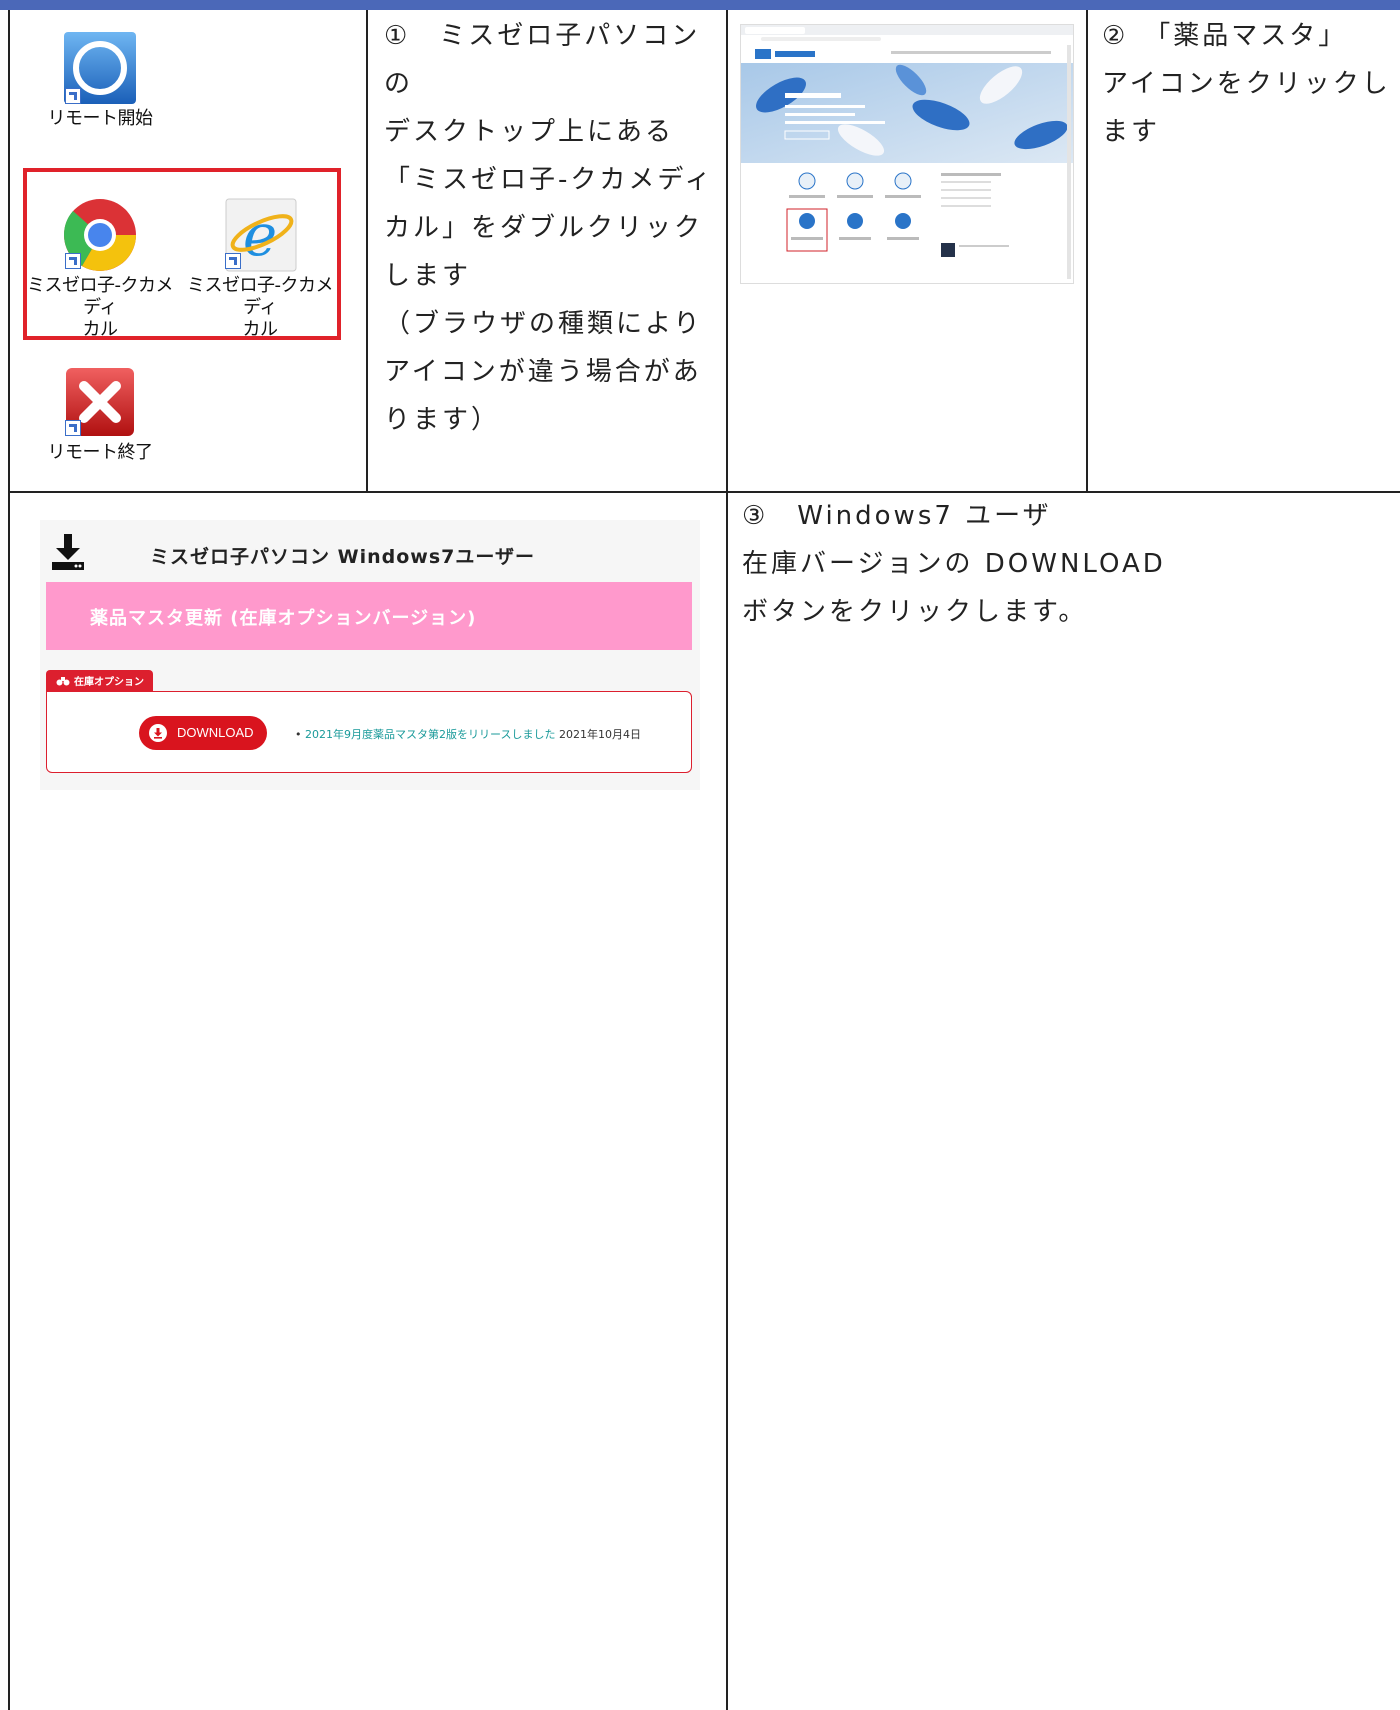 The height and width of the screenshot is (1710, 1400). What do you see at coordinates (260, 235) in the screenshot?
I see `svg-text: e` at bounding box center [260, 235].